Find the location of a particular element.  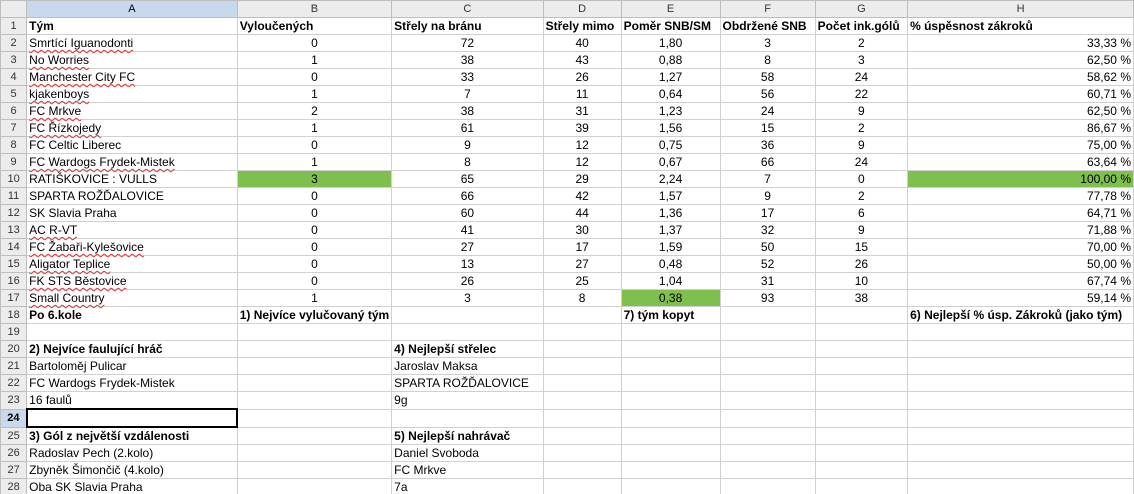

row-number: 23 is located at coordinates (14, 400).